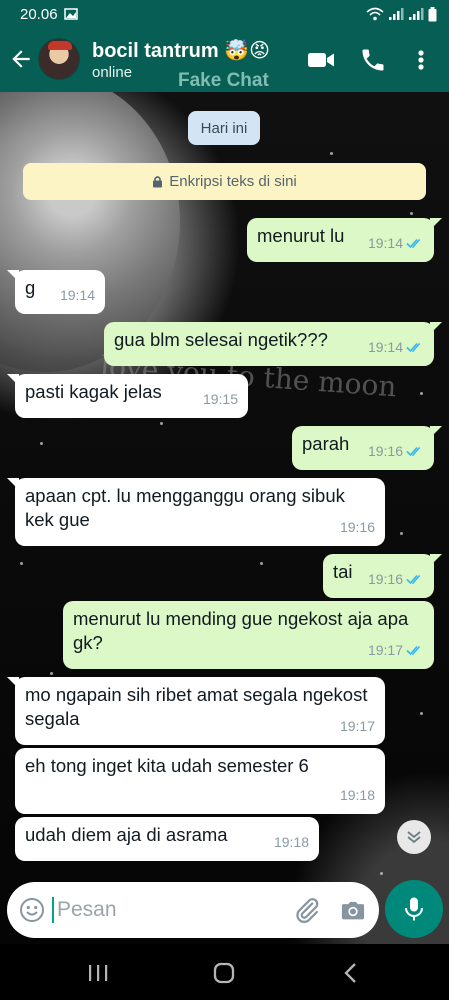 This screenshot has width=449, height=1000. I want to click on date-chip: Hari ini, so click(224, 128).